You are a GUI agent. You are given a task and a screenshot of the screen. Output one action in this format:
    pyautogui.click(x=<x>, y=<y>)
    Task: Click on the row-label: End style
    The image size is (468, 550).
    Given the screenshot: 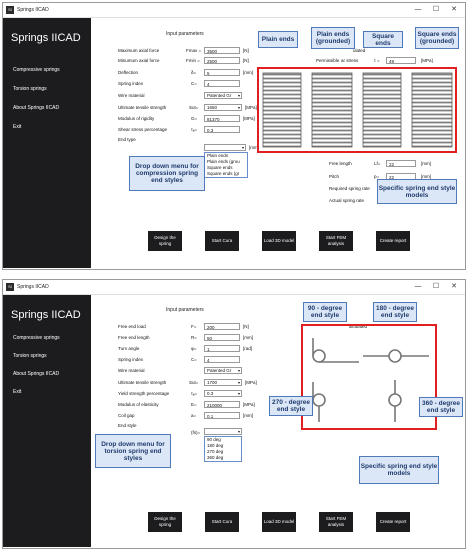 What is the action you would take?
    pyautogui.click(x=127, y=425)
    